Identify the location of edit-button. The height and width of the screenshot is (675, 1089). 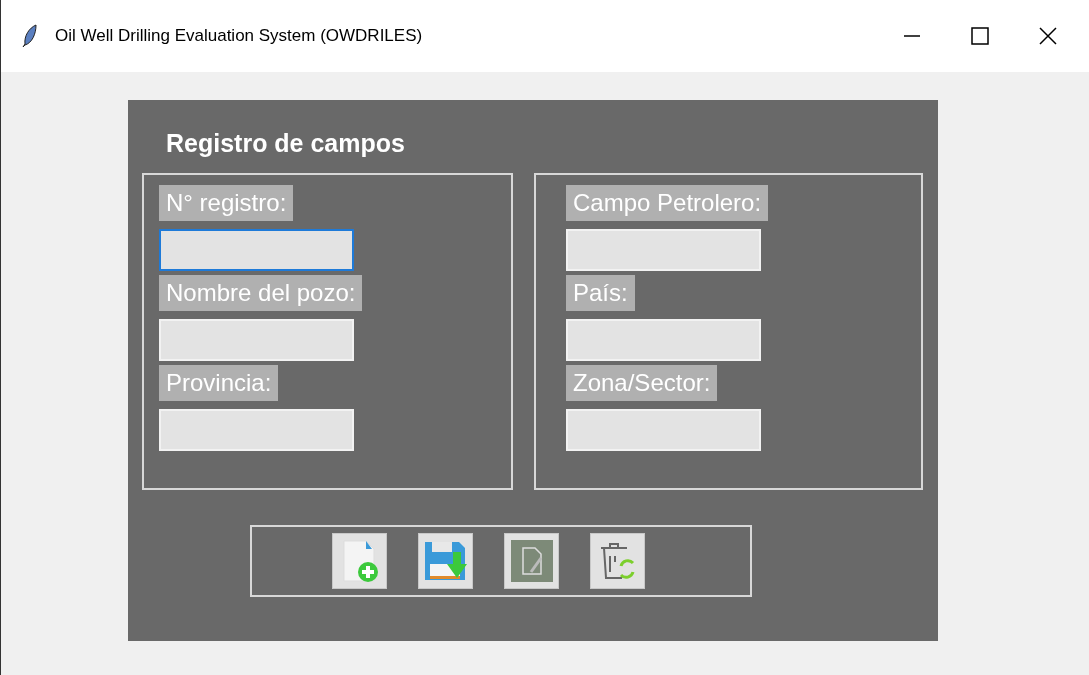
(531, 560).